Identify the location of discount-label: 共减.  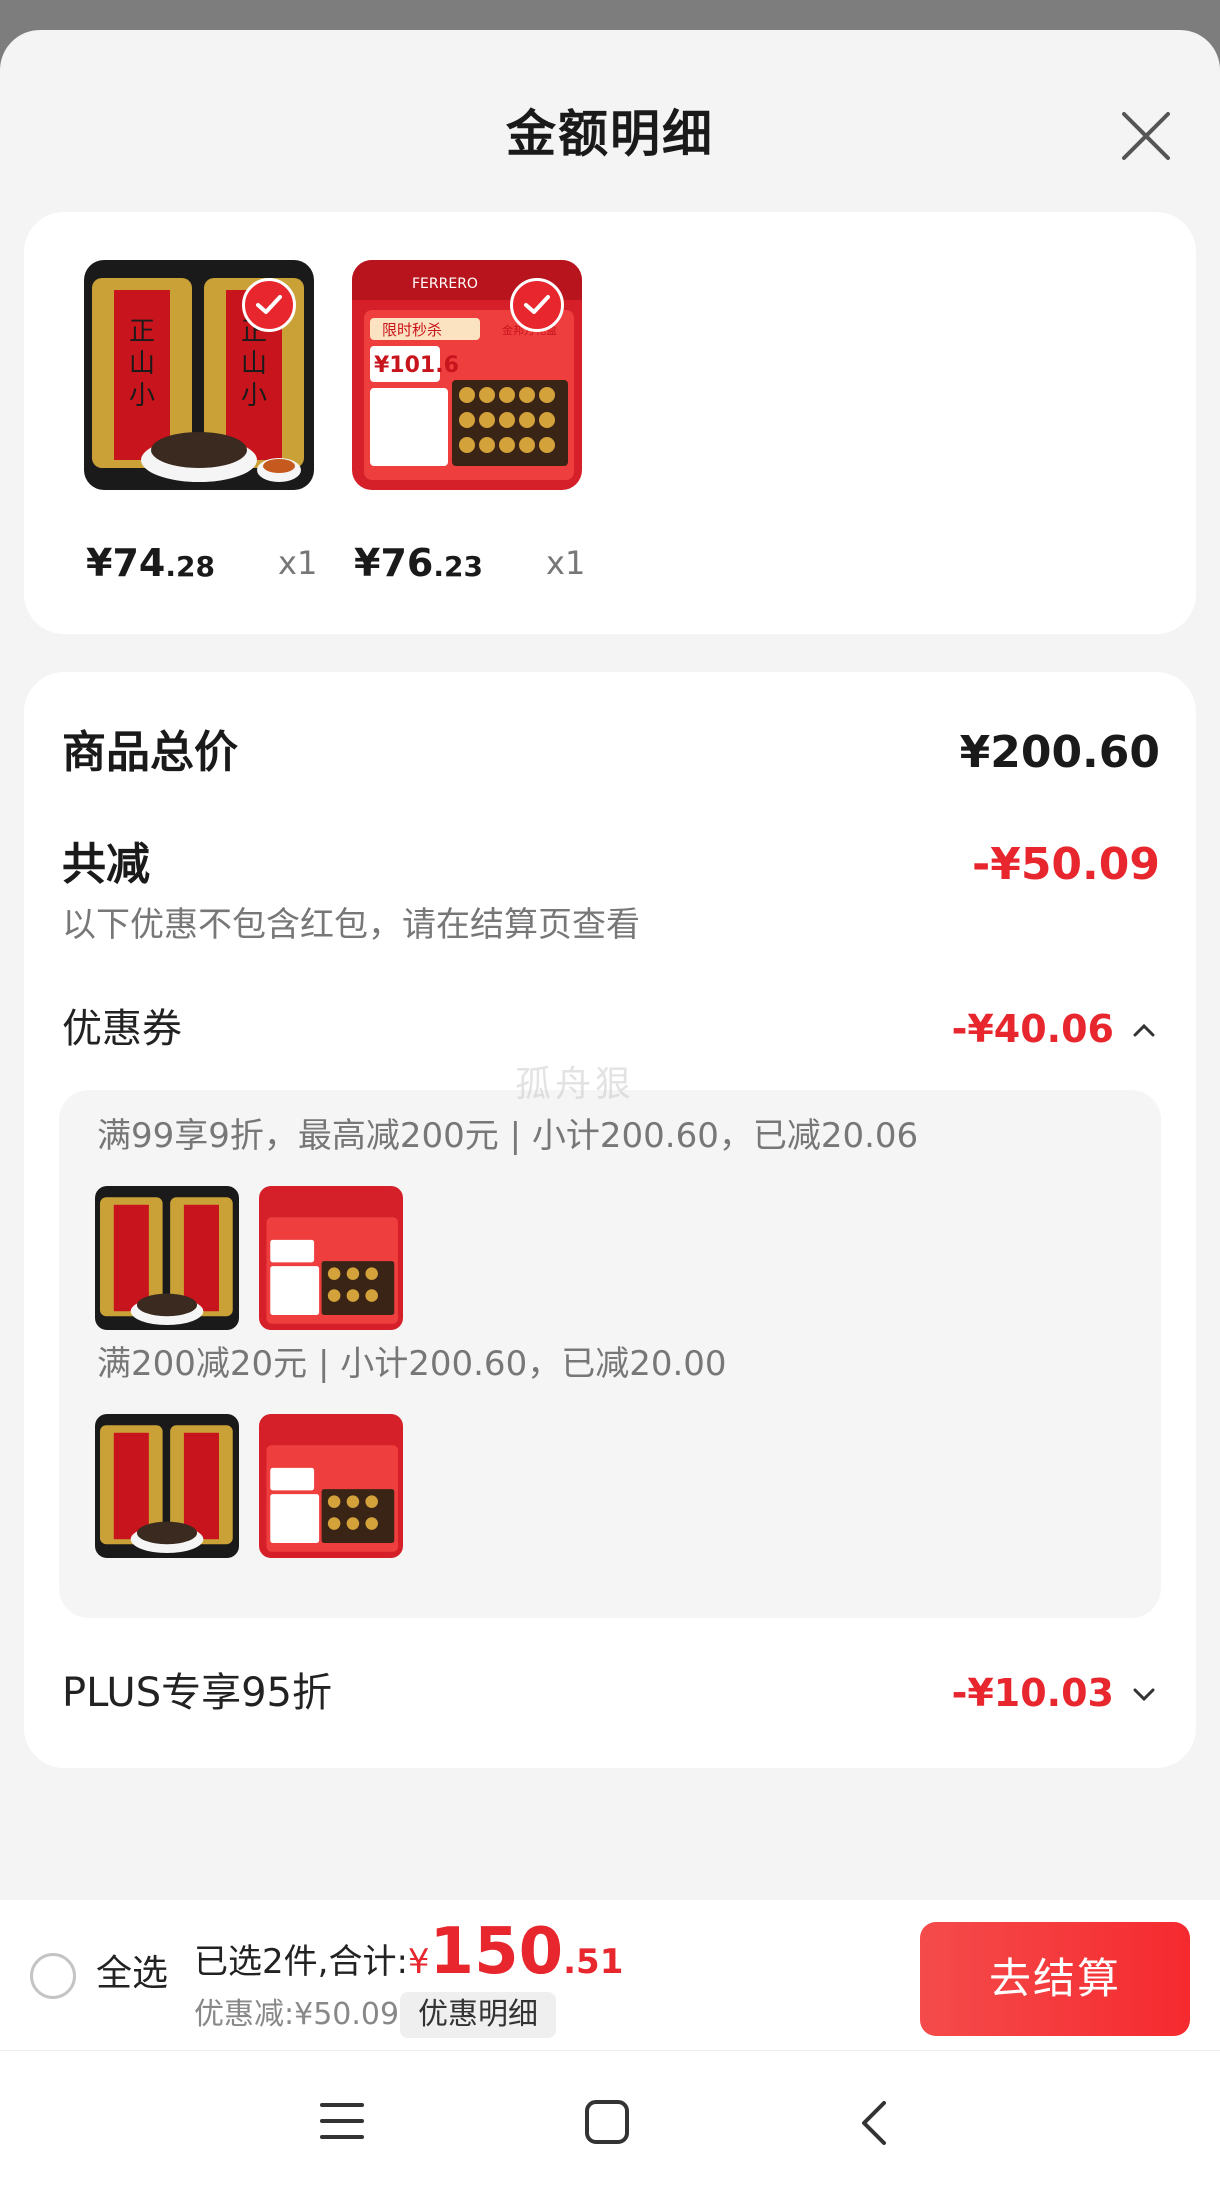
(106, 864).